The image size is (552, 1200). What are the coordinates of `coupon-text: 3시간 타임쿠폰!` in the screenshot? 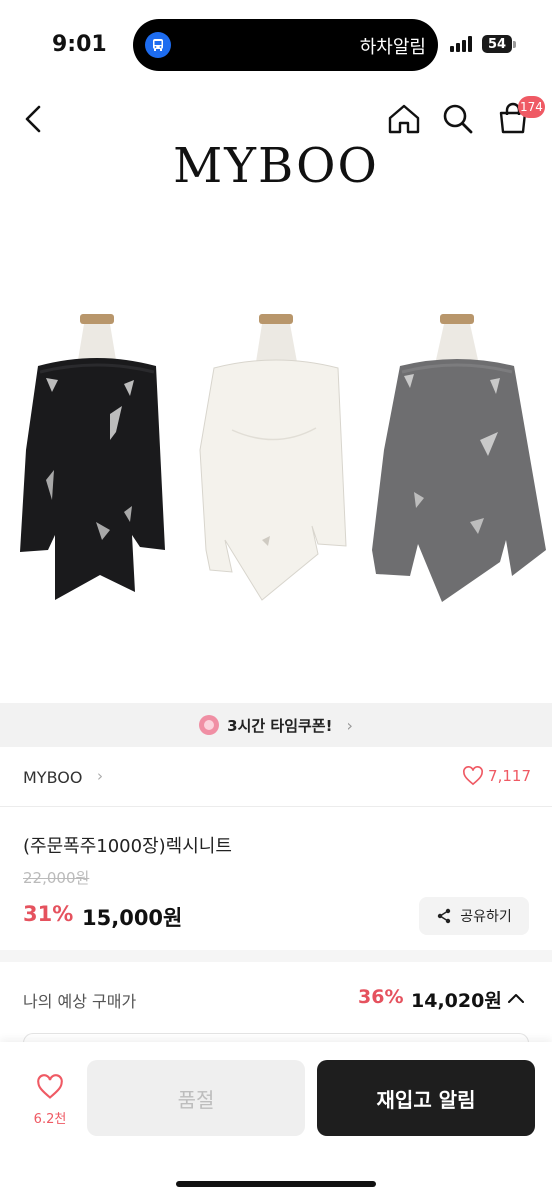 It's located at (280, 725).